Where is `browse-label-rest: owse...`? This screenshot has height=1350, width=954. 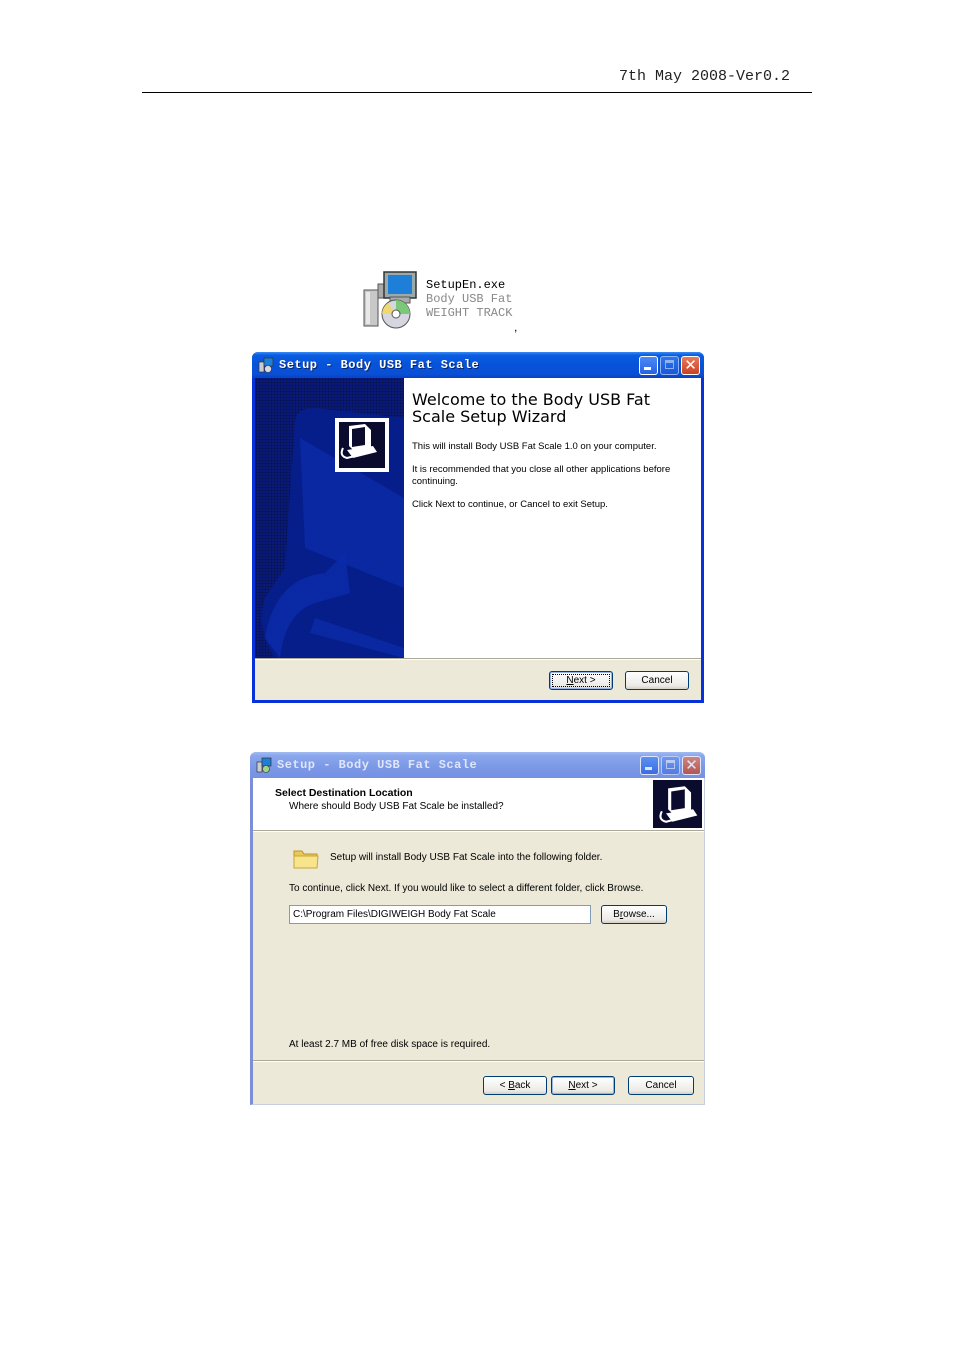
browse-label-rest: owse... is located at coordinates (639, 914).